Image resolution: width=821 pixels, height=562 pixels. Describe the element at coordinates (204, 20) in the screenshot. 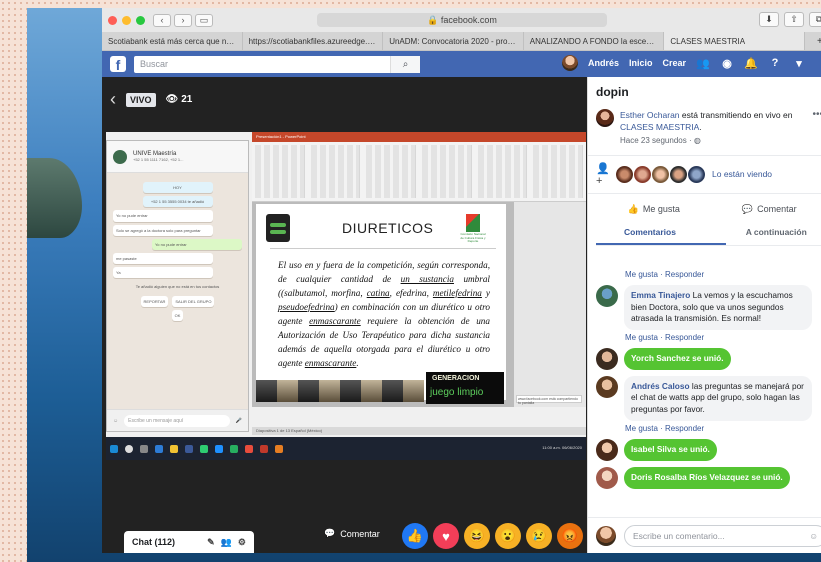

I see `sidebar-toggle-icon: ▭` at that location.